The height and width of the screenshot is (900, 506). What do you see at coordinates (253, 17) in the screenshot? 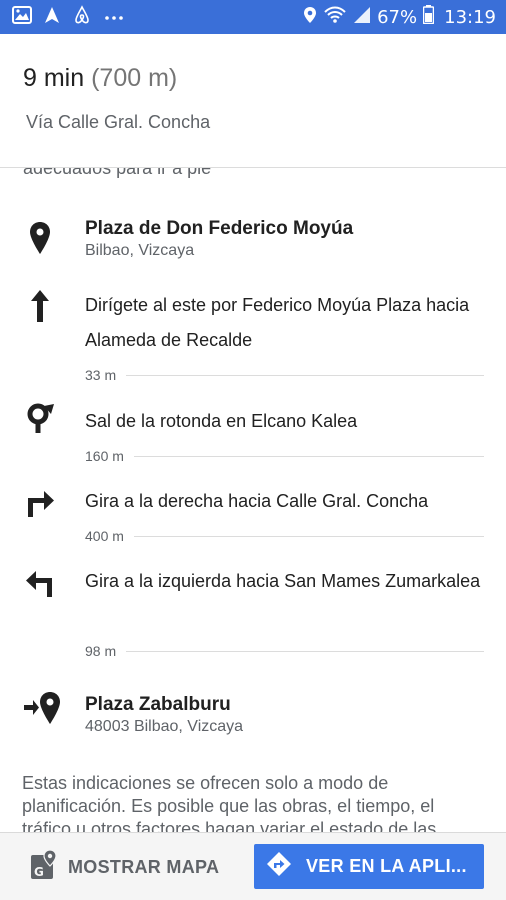
I see `status-bar: 67% 13:19` at bounding box center [253, 17].